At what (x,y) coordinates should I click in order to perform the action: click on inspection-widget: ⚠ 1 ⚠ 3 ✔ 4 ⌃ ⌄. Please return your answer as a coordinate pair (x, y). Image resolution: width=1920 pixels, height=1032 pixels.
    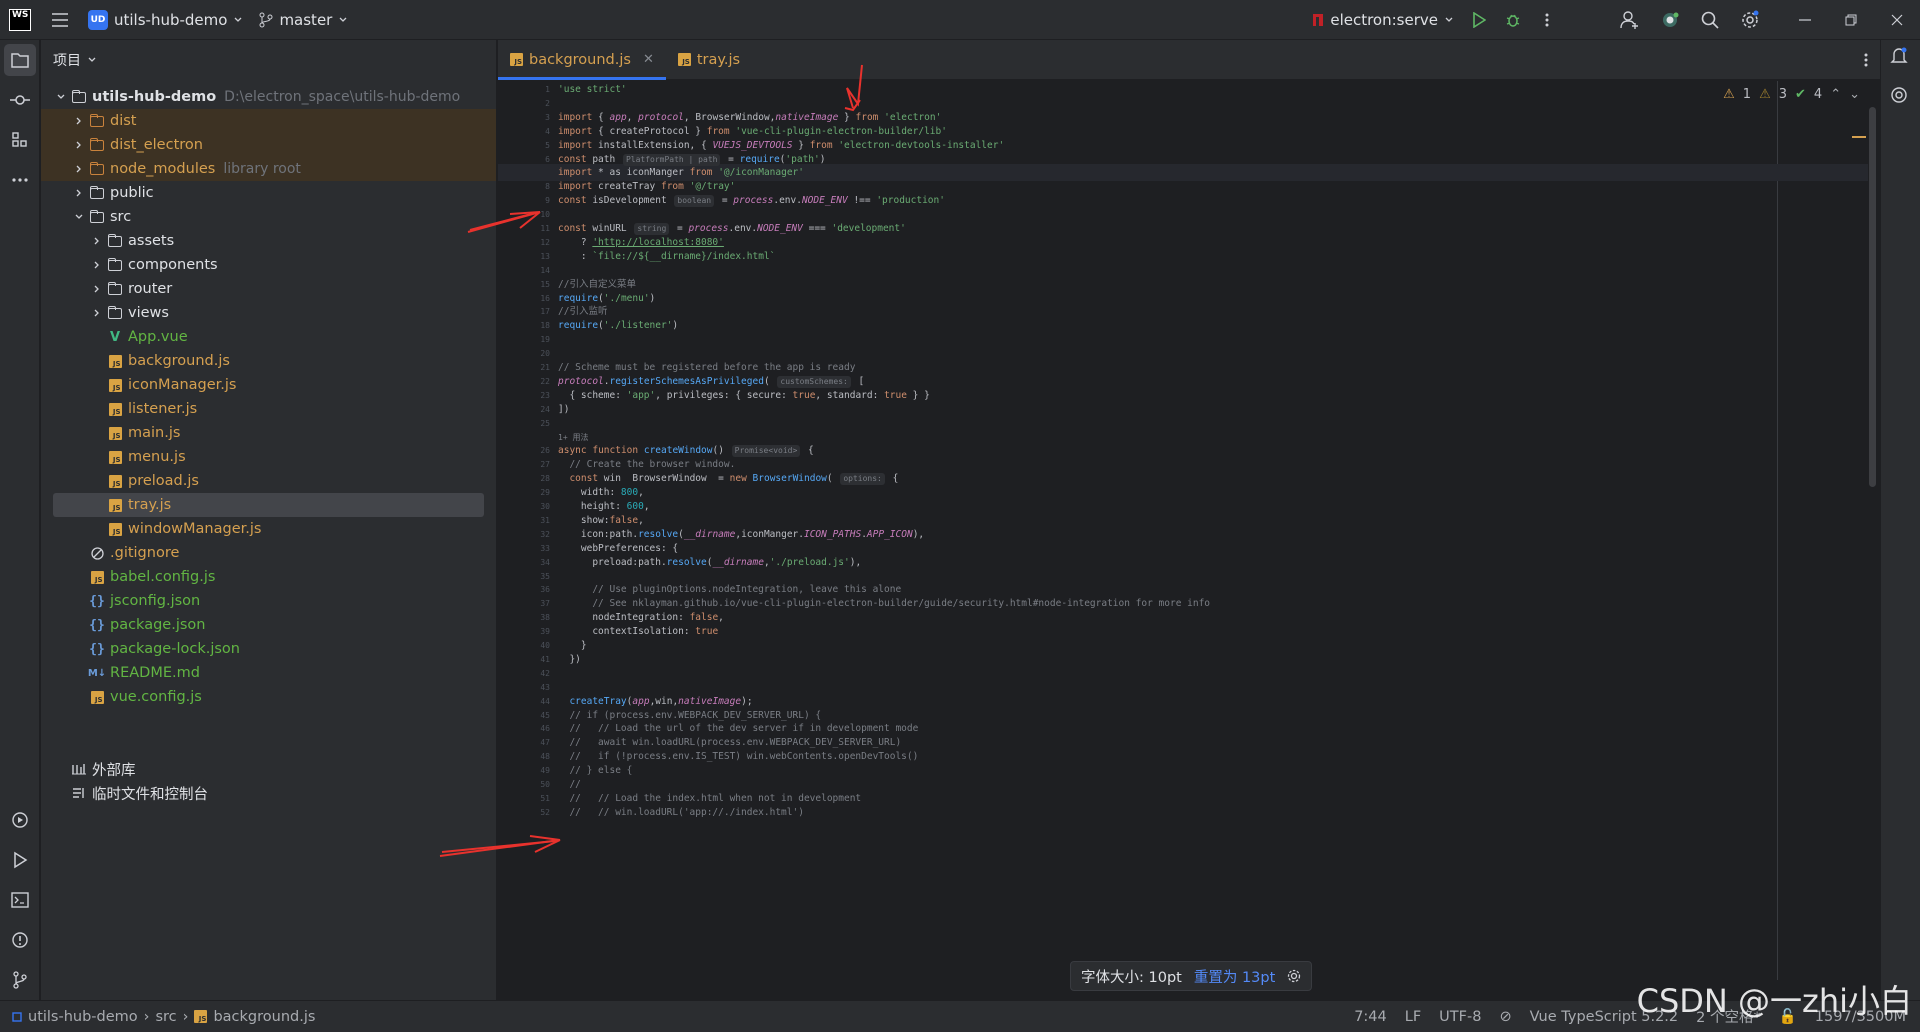
    Looking at the image, I should click on (1791, 94).